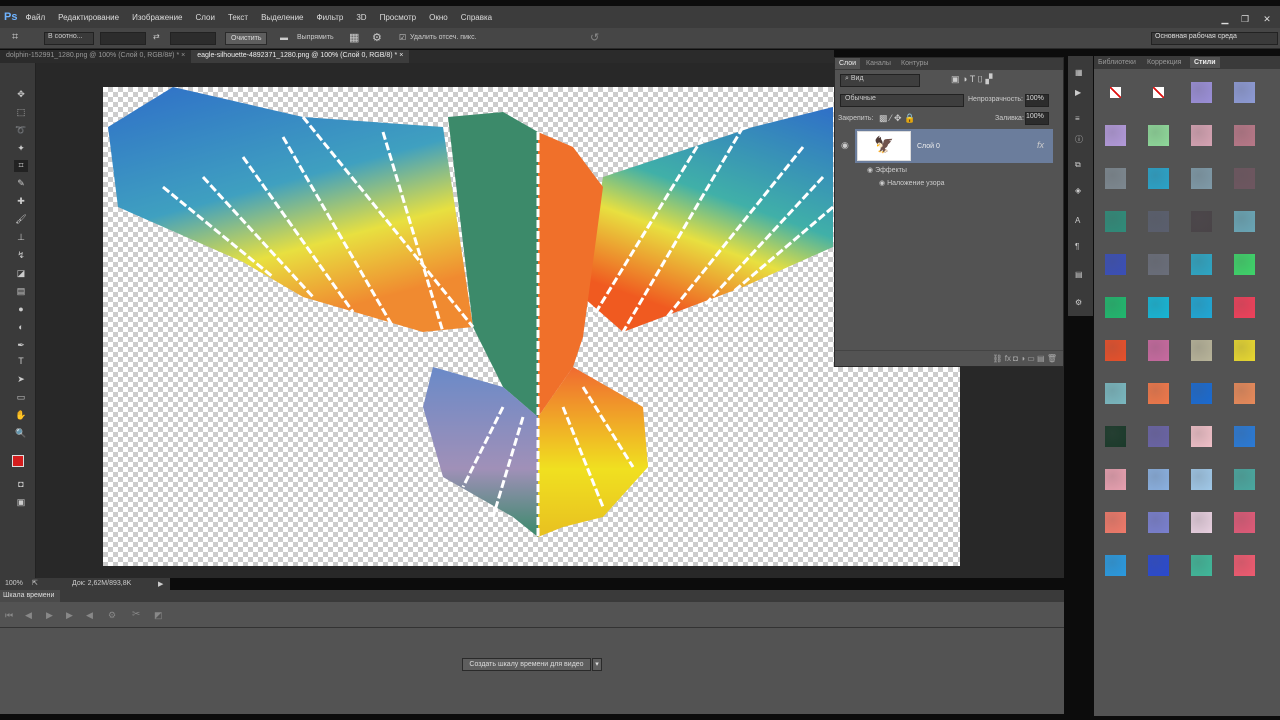 This screenshot has height=720, width=1280. What do you see at coordinates (21, 238) in the screenshot?
I see `stamp-tool-icon: ⊥` at bounding box center [21, 238].